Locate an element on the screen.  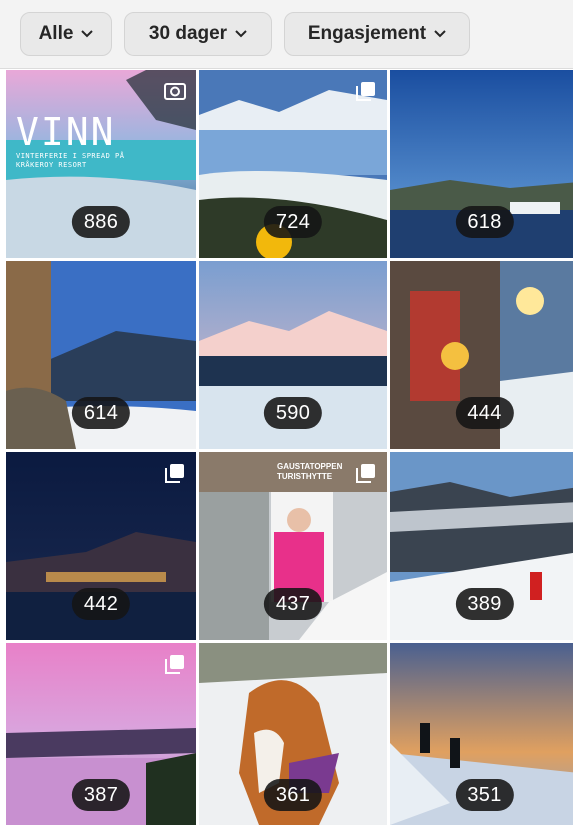
engagement-count: 361 is located at coordinates (293, 795).